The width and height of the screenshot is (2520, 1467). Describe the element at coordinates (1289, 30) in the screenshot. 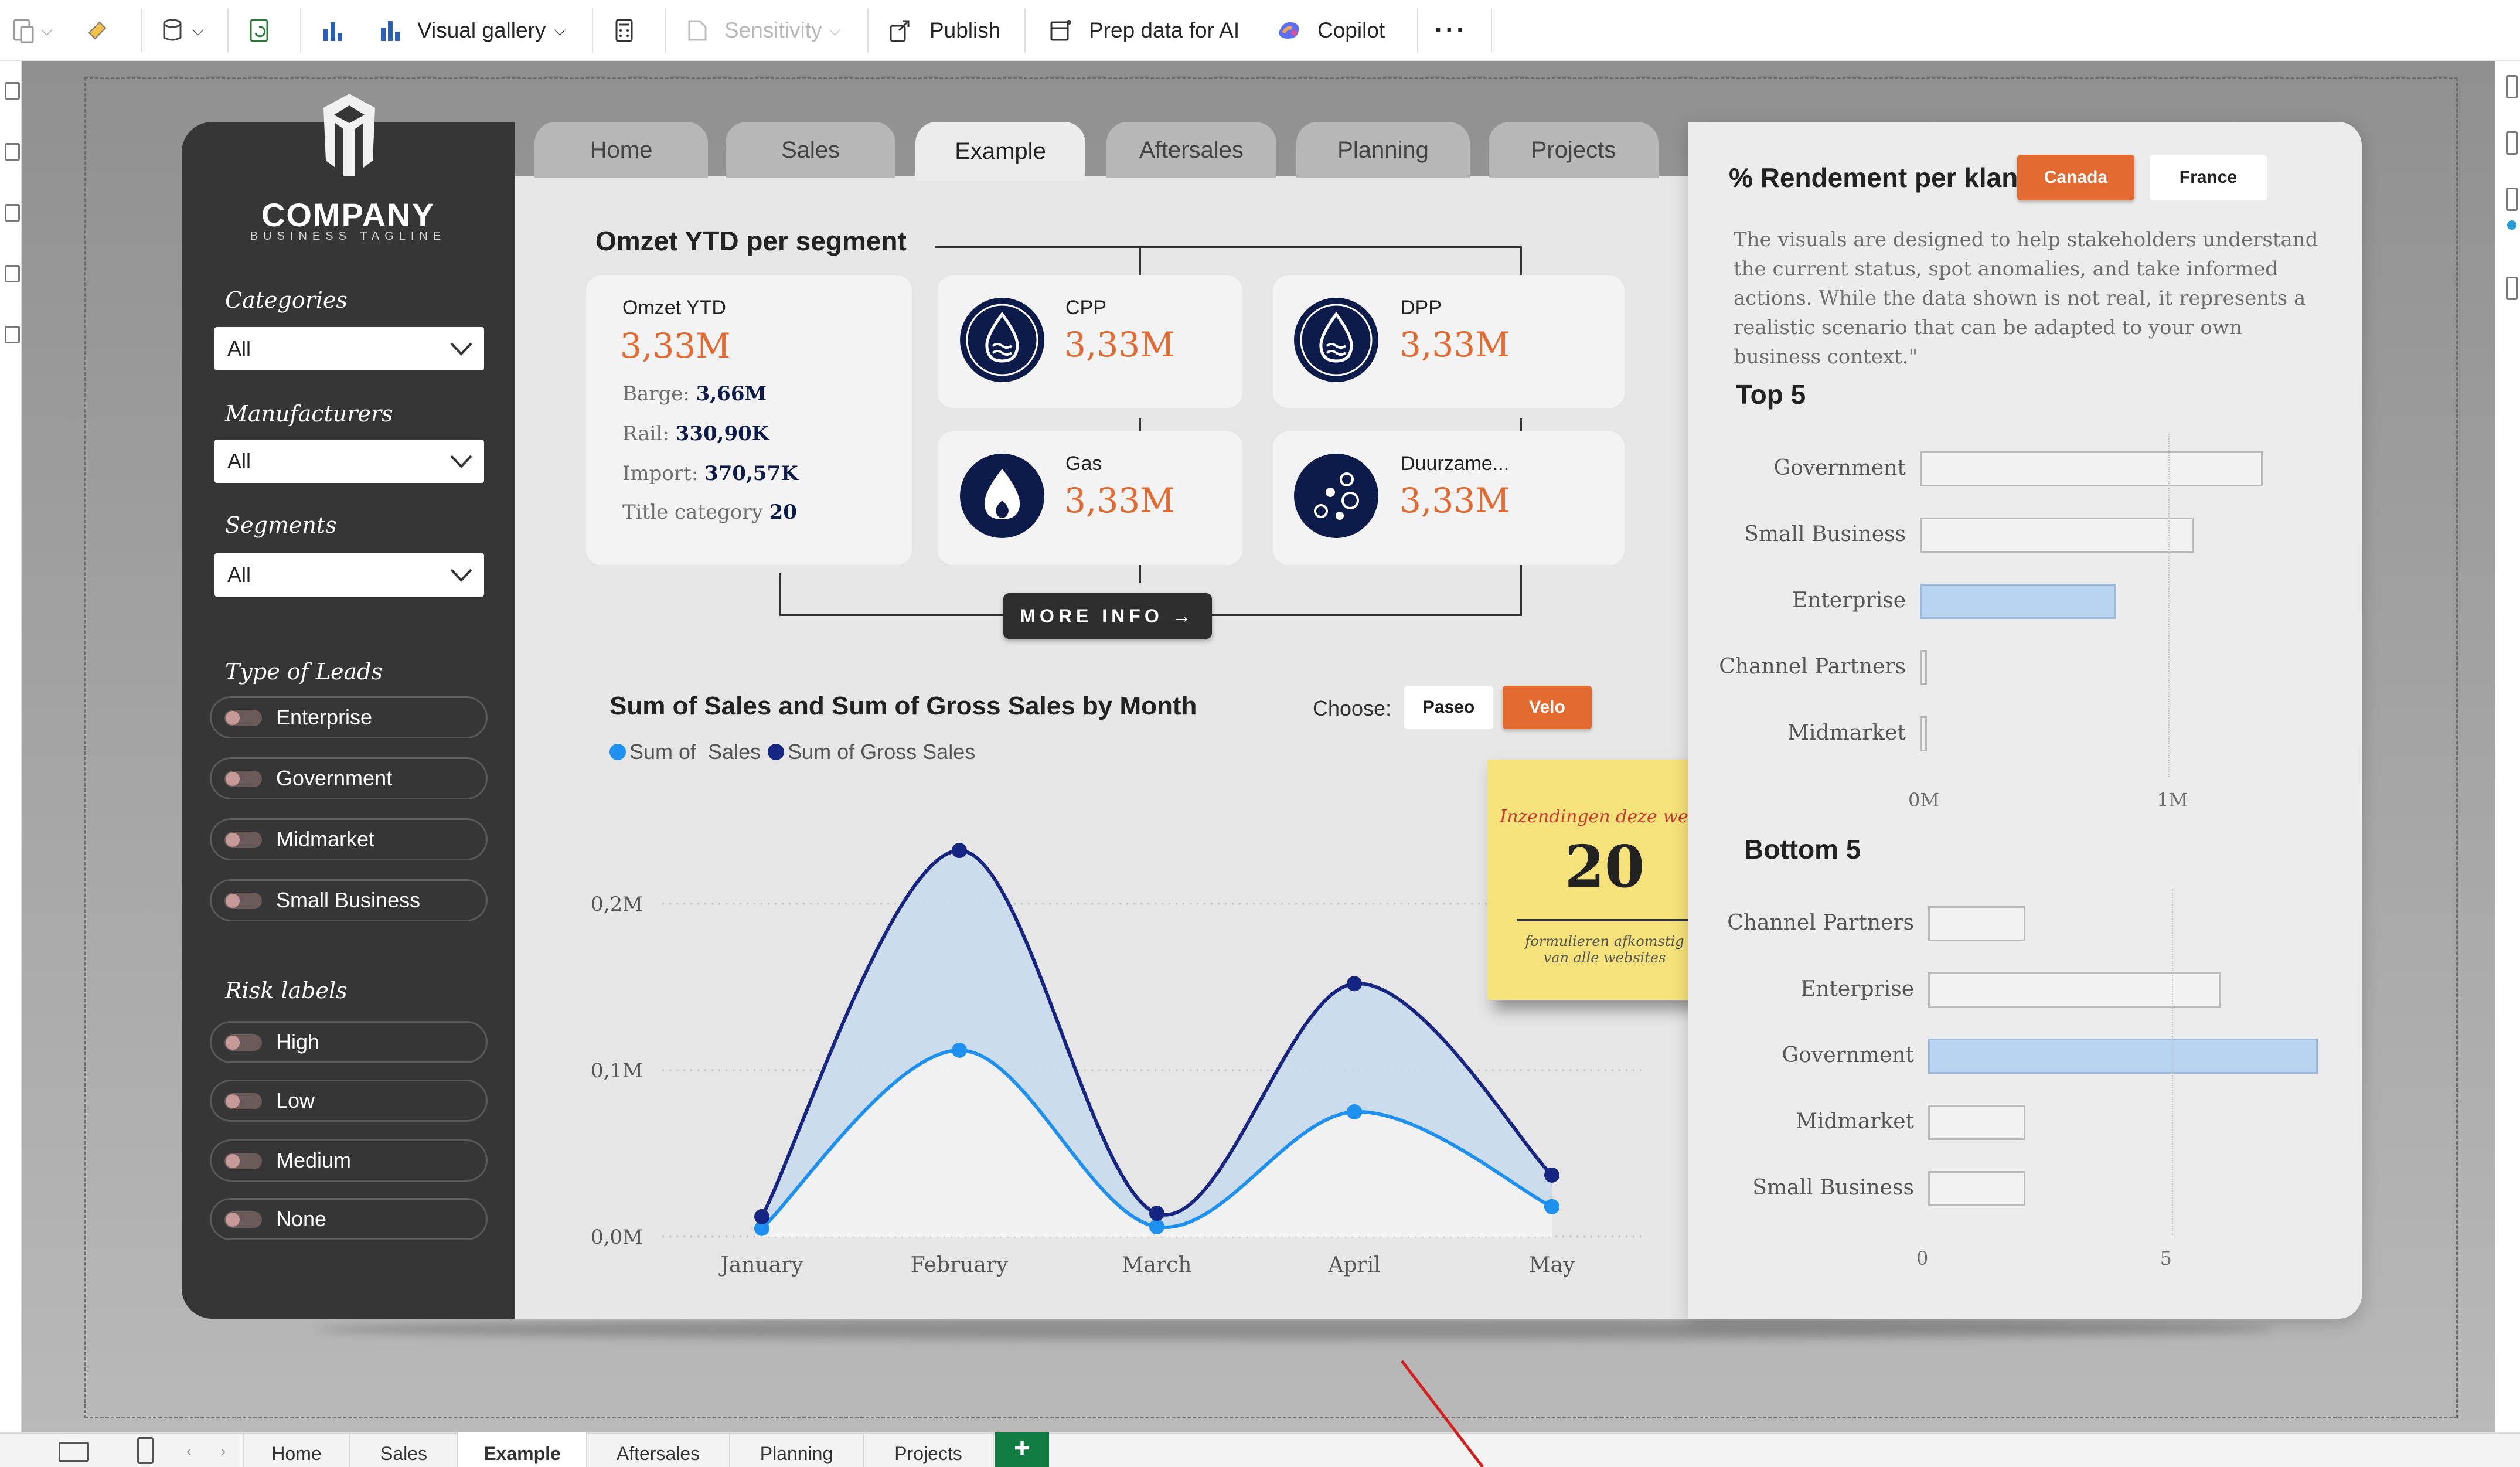

I see `copilot-icon` at that location.